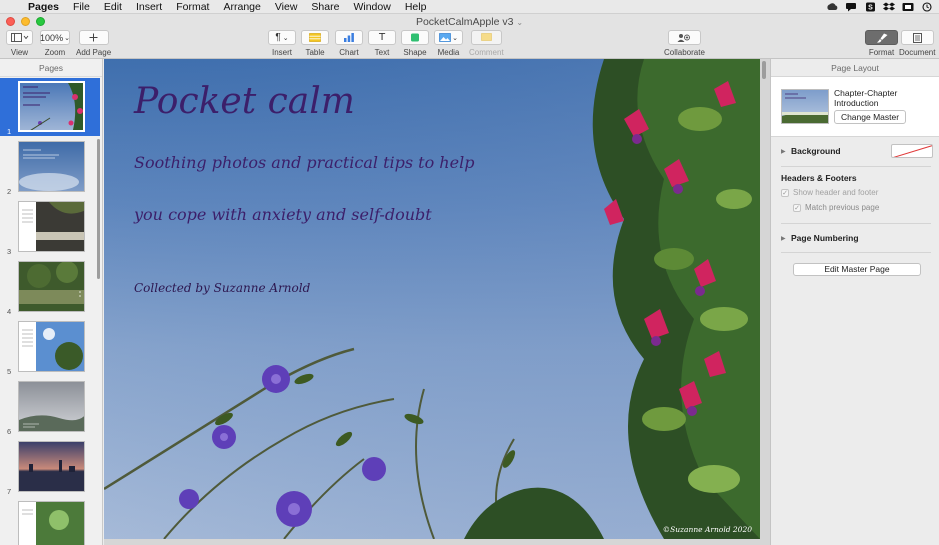  Describe the element at coordinates (81, 7) in the screenshot. I see `menu-file: File` at that location.